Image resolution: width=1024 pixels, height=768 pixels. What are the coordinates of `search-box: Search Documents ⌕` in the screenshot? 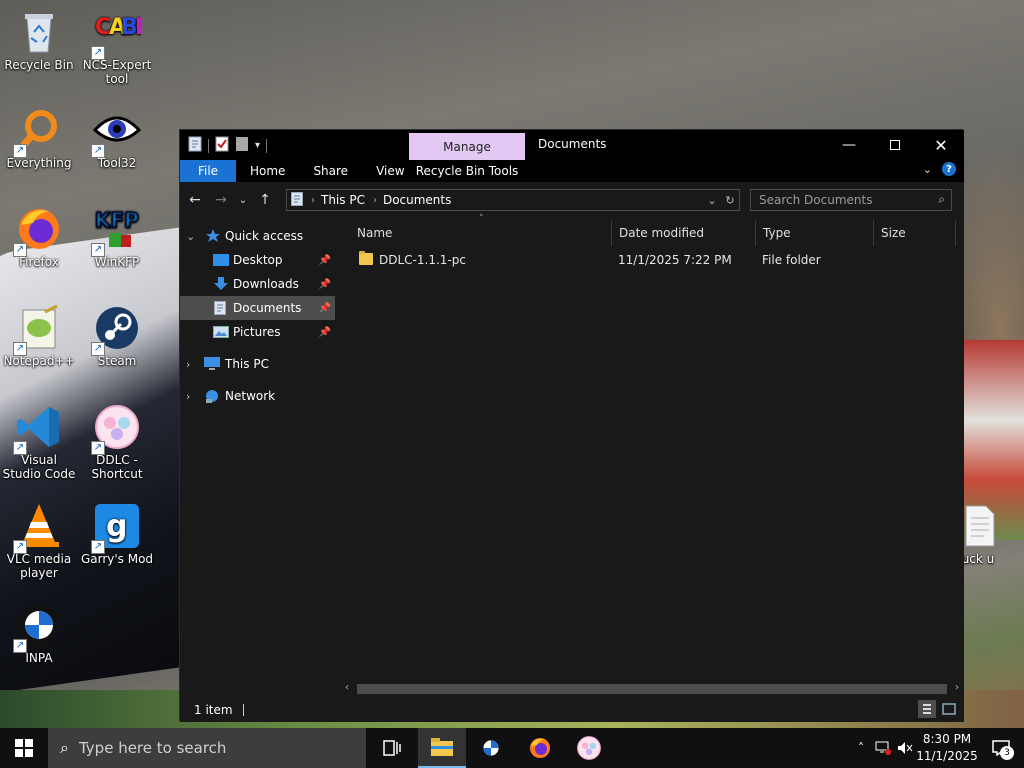 It's located at (851, 200).